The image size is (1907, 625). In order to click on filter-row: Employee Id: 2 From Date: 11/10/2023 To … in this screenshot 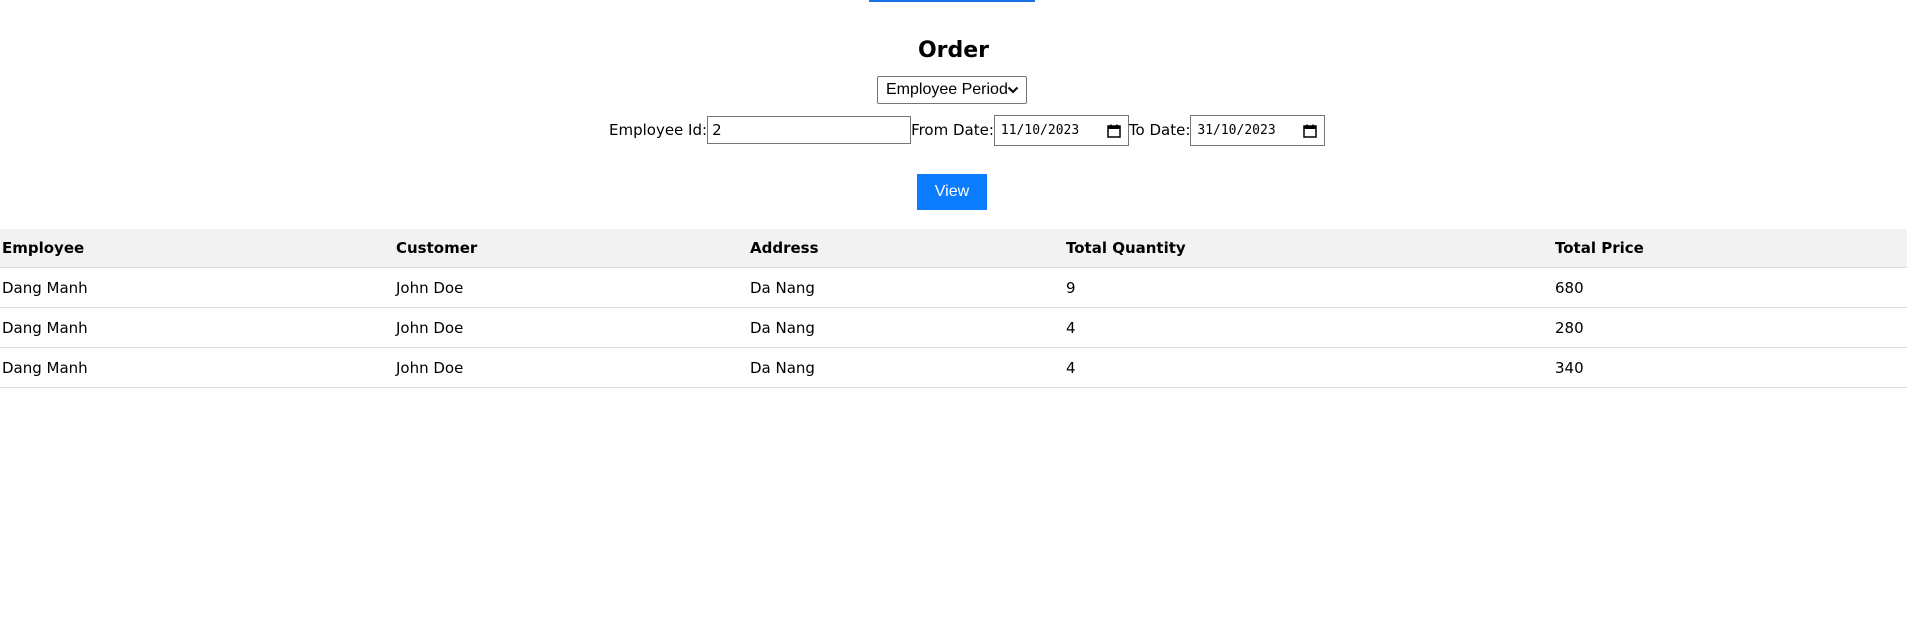, I will do `click(967, 130)`.